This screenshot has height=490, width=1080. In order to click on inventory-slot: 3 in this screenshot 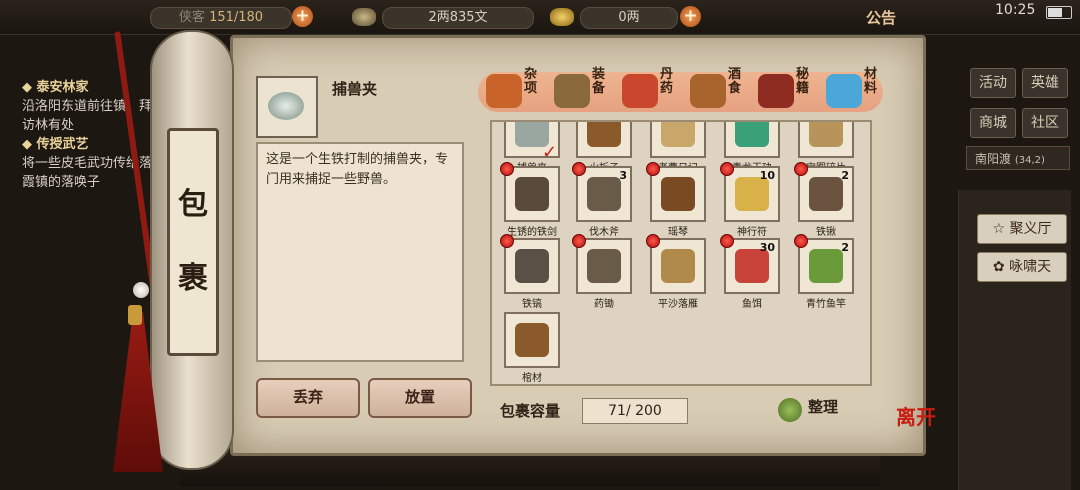, I will do `click(604, 194)`.